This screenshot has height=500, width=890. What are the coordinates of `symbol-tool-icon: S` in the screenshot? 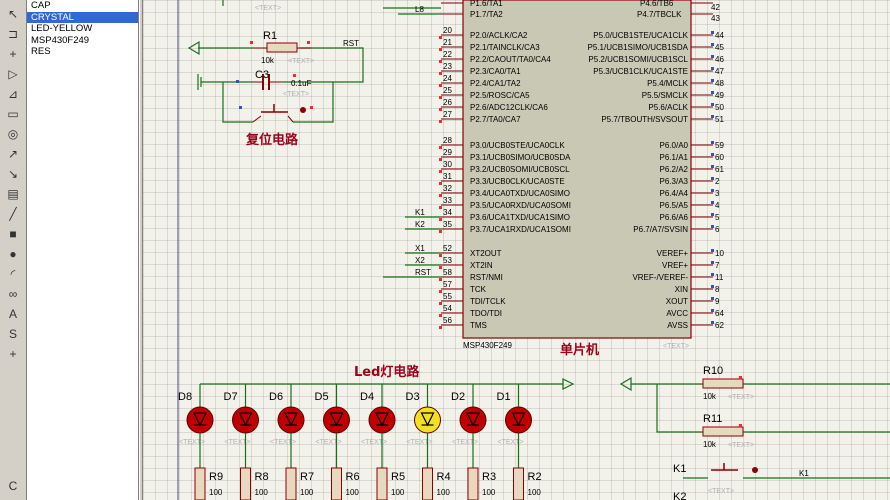 It's located at (13, 334).